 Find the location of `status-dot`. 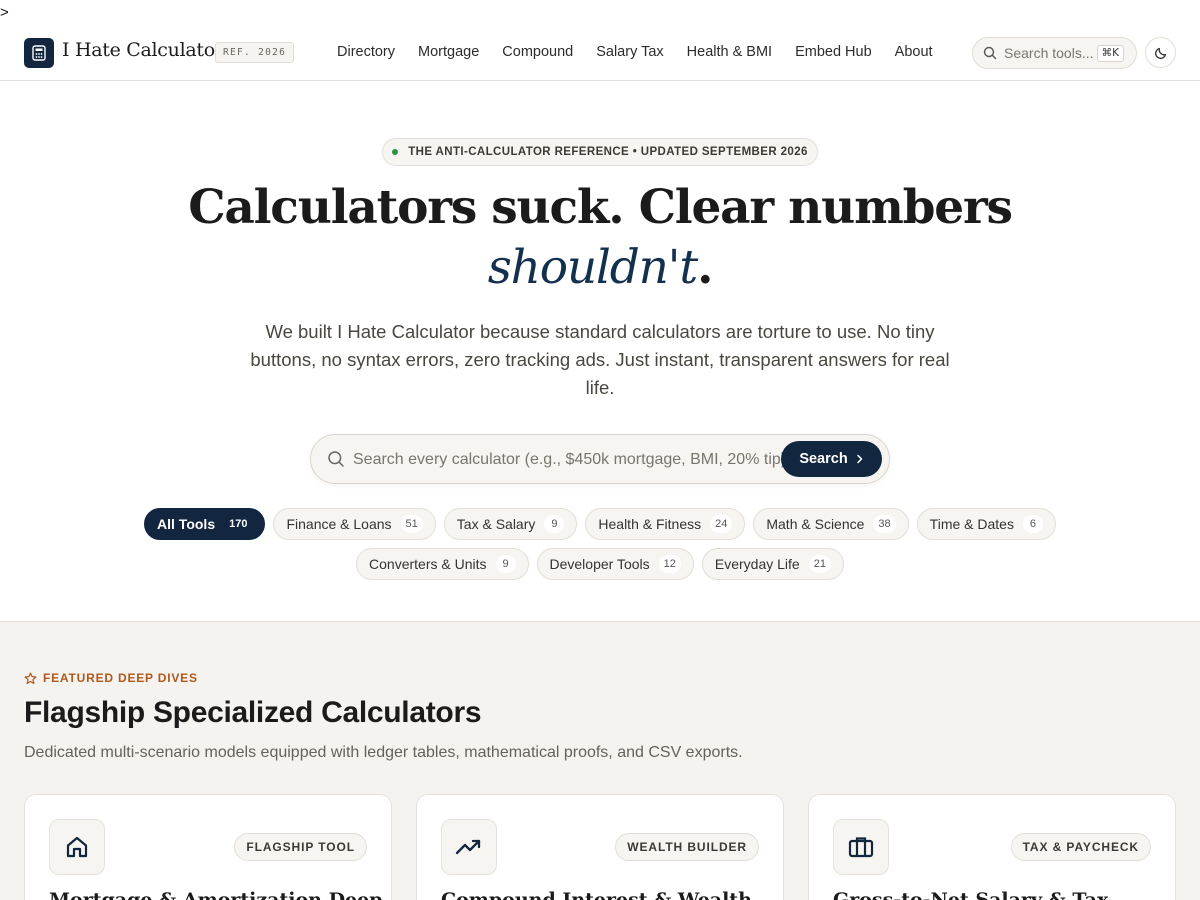

status-dot is located at coordinates (395, 152).